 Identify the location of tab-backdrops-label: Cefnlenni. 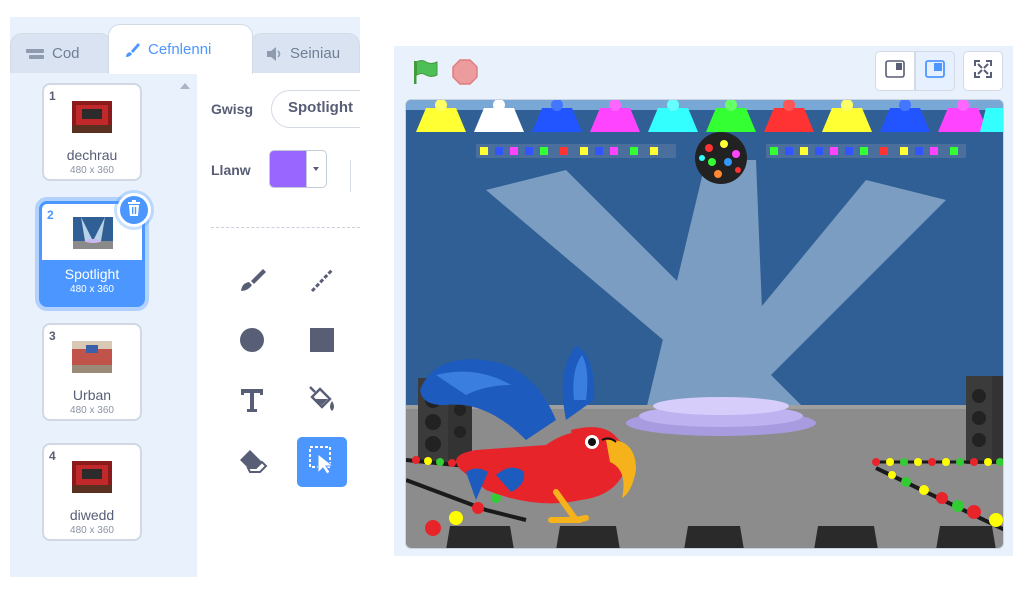
(180, 49).